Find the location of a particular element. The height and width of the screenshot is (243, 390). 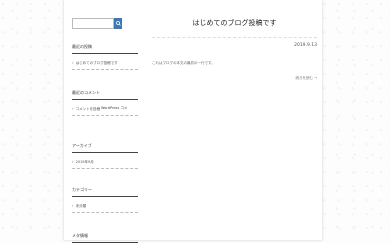

widget-recent-posts: 最近の投稿 › はじめてのブログ投稿です is located at coordinates (105, 57).